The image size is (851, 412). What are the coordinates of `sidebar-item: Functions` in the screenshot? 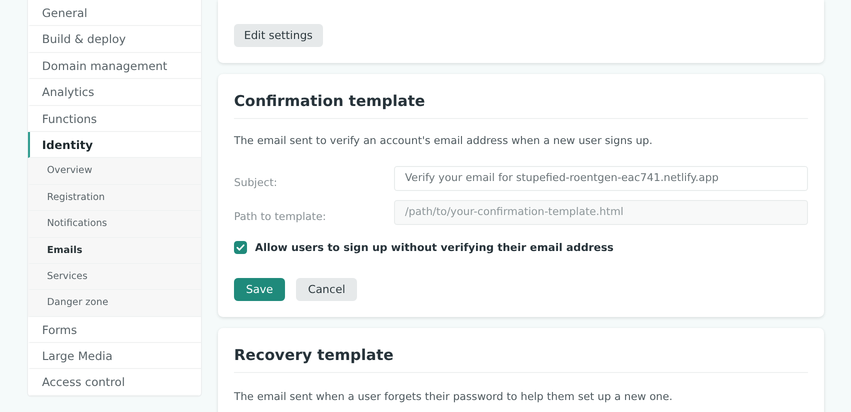 It's located at (114, 119).